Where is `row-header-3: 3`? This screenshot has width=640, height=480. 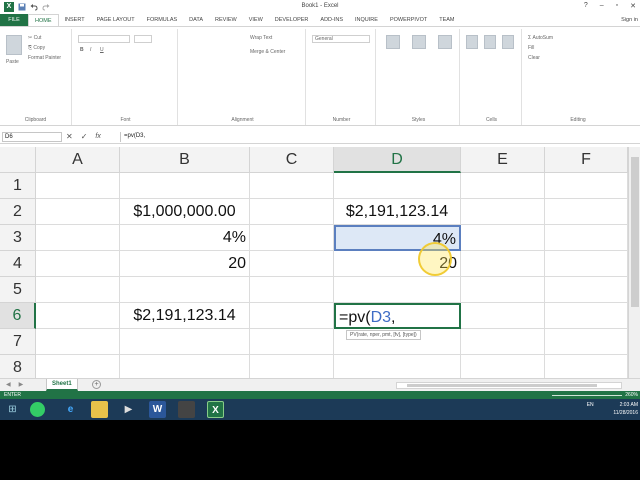 row-header-3: 3 is located at coordinates (18, 238).